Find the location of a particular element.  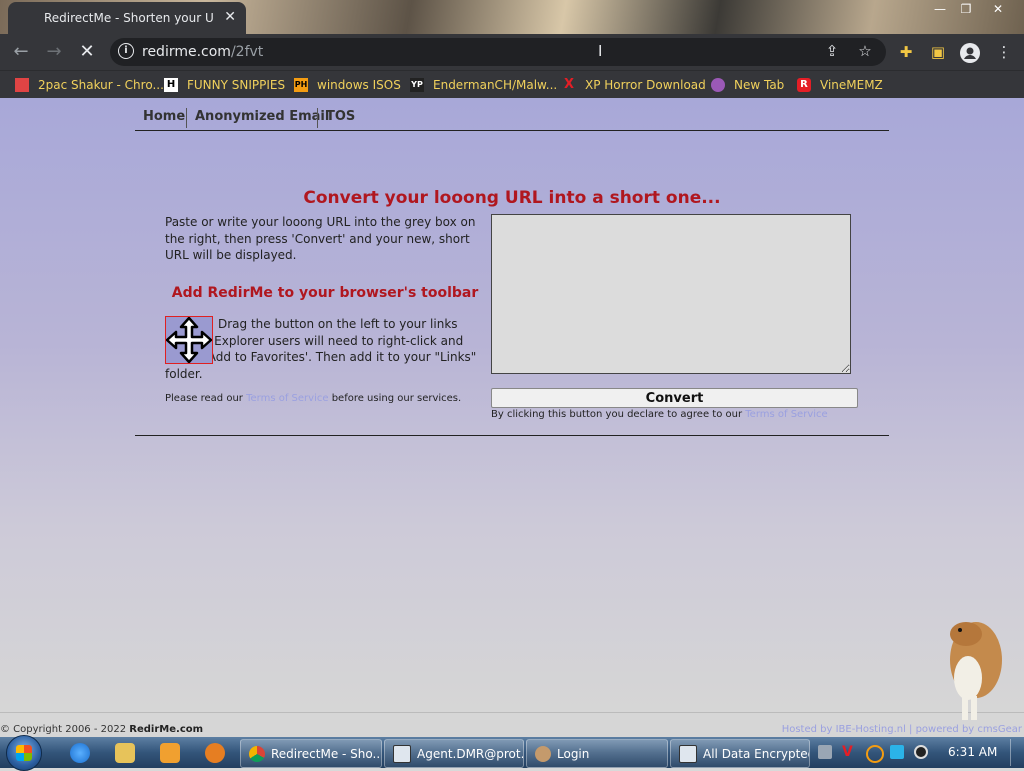

close-window-icon: ✕ is located at coordinates (998, 9).